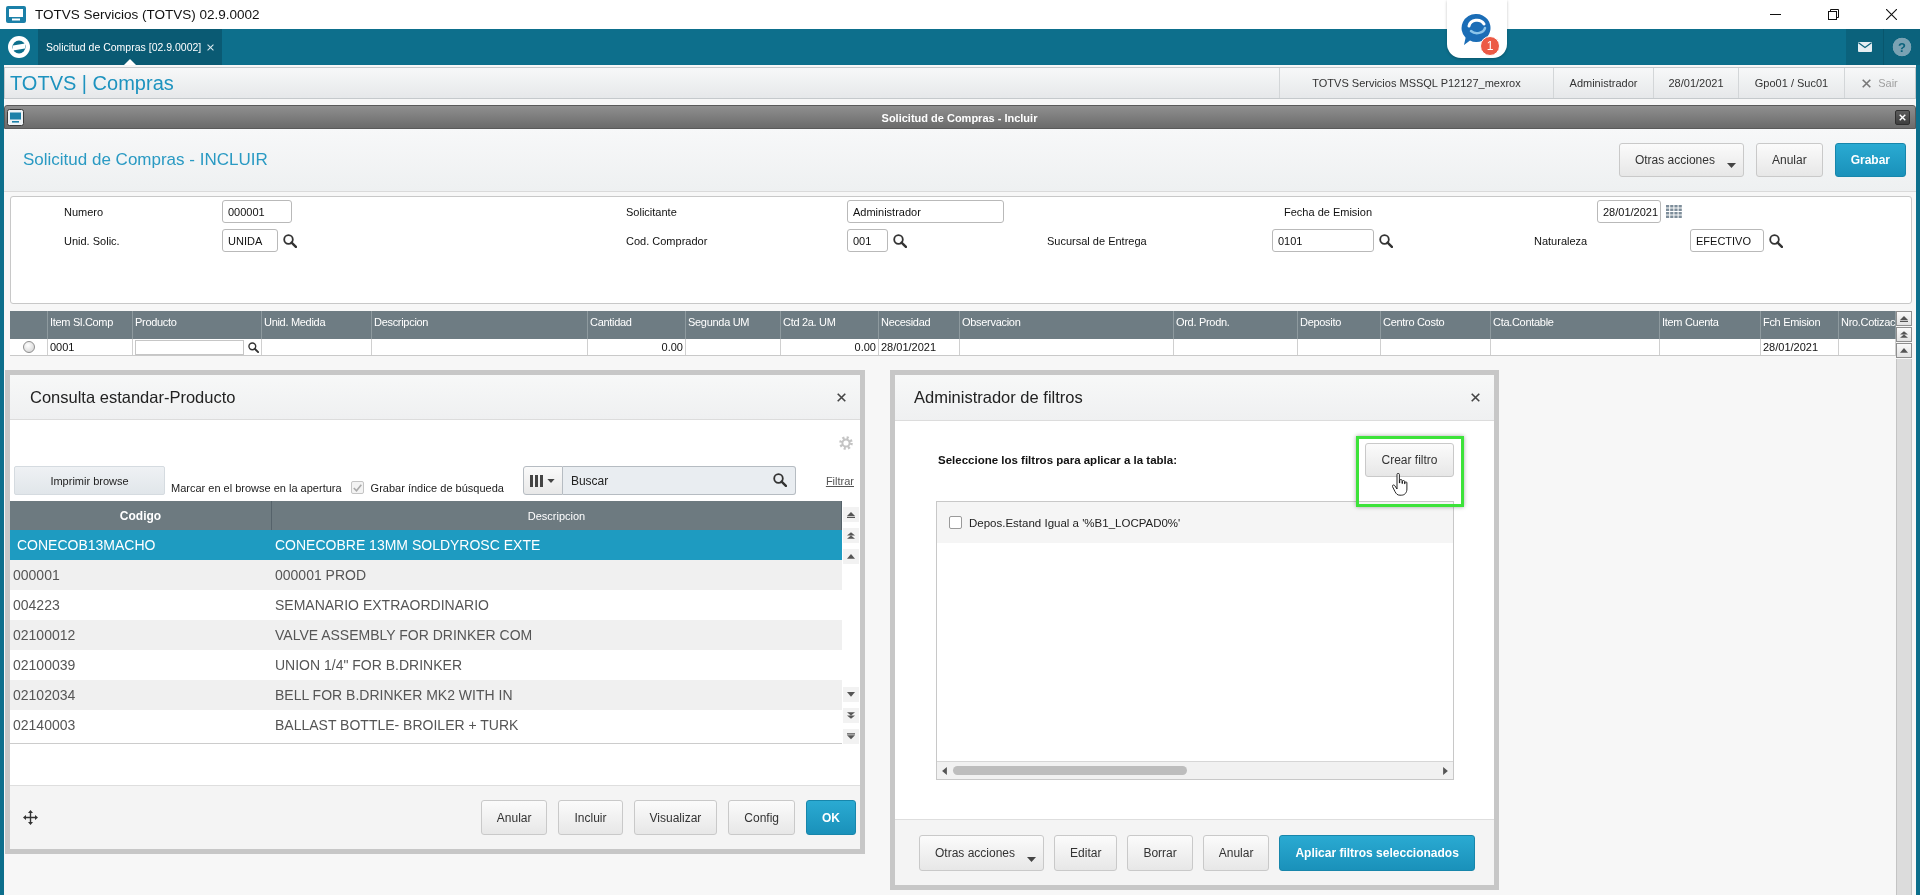 The height and width of the screenshot is (895, 1920). What do you see at coordinates (44, 695) in the screenshot?
I see `table-cell-text: 02102034` at bounding box center [44, 695].